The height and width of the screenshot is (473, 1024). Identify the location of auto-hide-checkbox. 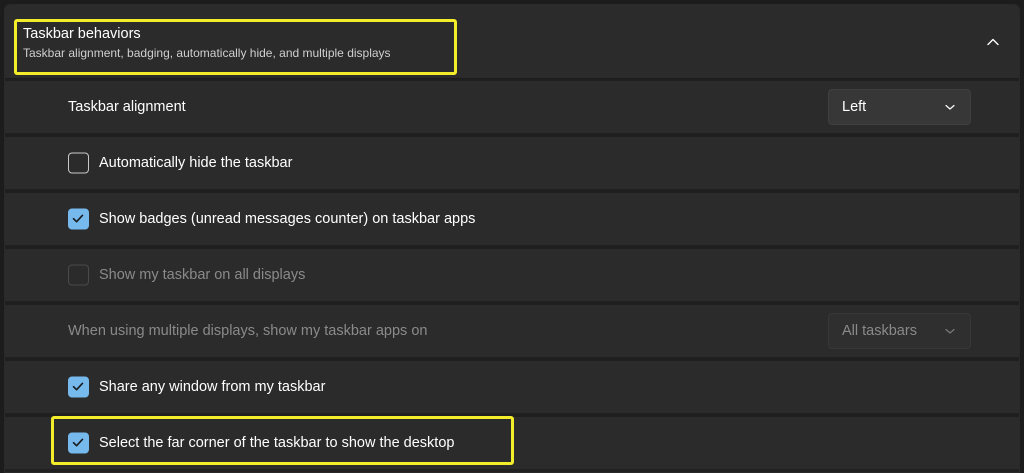
(78, 163).